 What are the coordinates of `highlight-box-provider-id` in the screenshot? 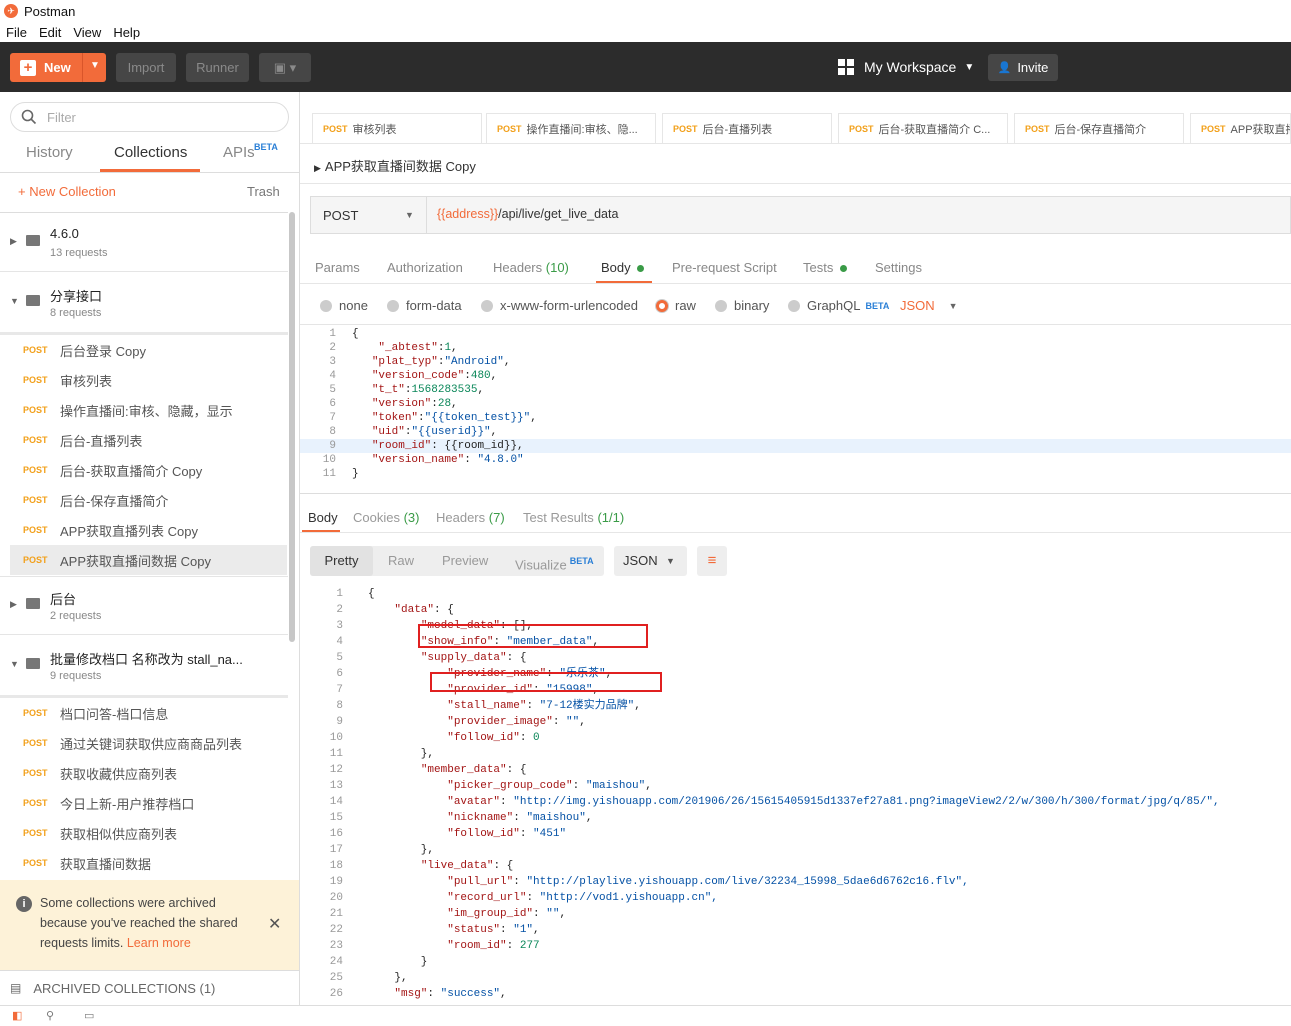 It's located at (546, 682).